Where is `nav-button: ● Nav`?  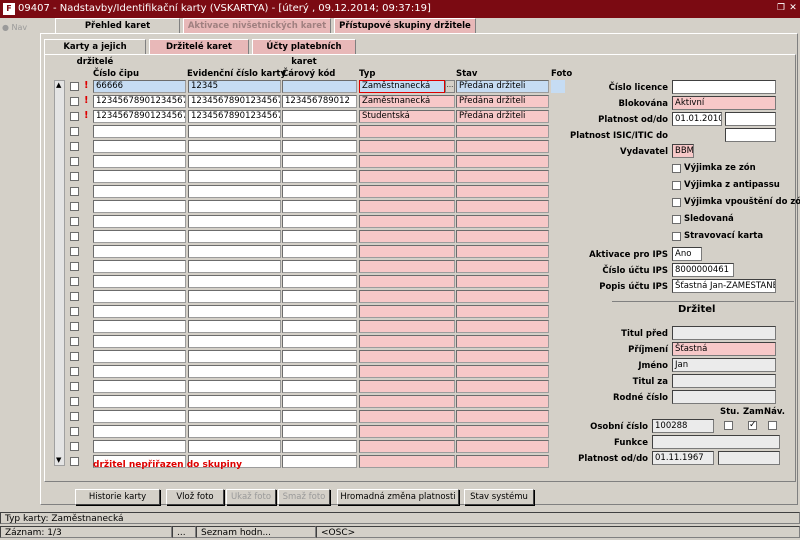
nav-button: ● Nav is located at coordinates (14, 27).